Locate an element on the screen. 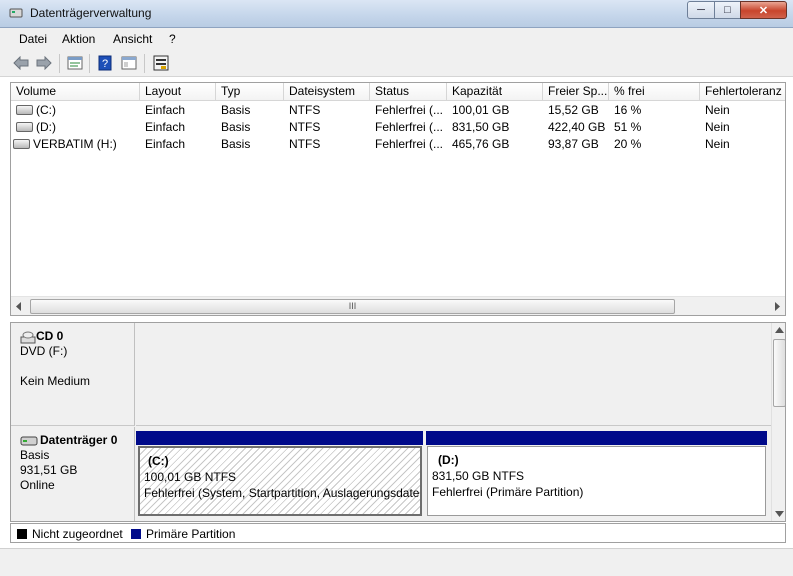 The height and width of the screenshot is (576, 793). menu-datei: Datei is located at coordinates (33, 39).